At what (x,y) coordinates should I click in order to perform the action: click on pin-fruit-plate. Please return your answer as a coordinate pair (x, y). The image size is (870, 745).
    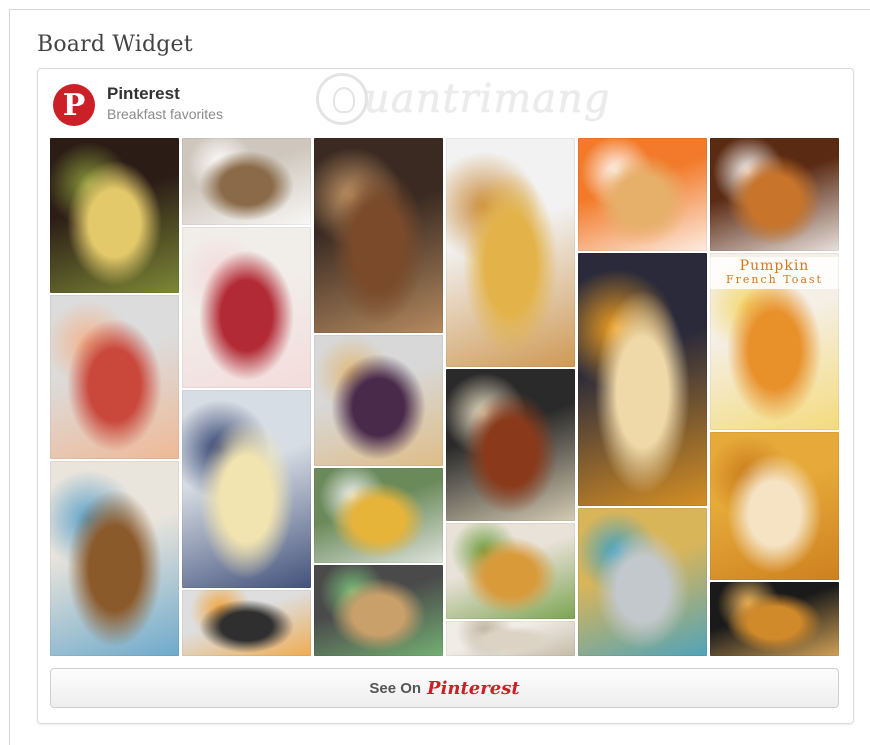
    Looking at the image, I should click on (114, 377).